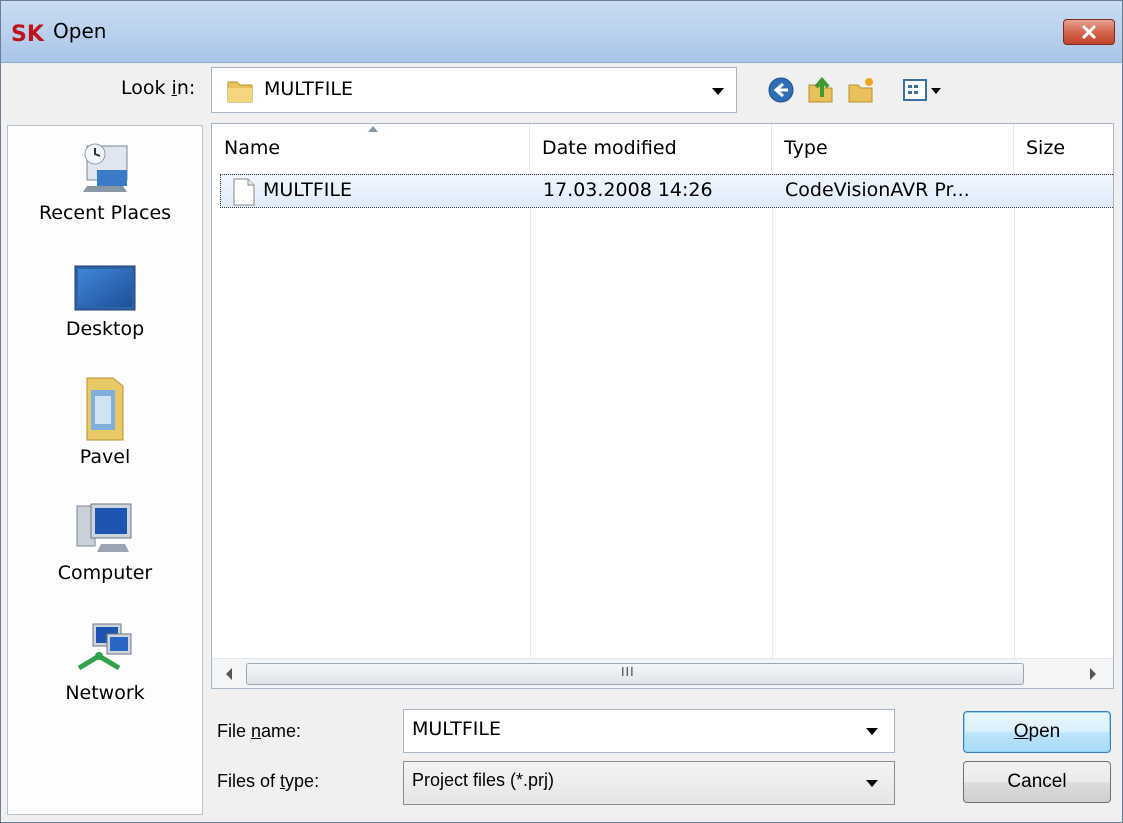 The image size is (1123, 823). Describe the element at coordinates (268, 781) in the screenshot. I see `filetype-label: Files of type:` at that location.